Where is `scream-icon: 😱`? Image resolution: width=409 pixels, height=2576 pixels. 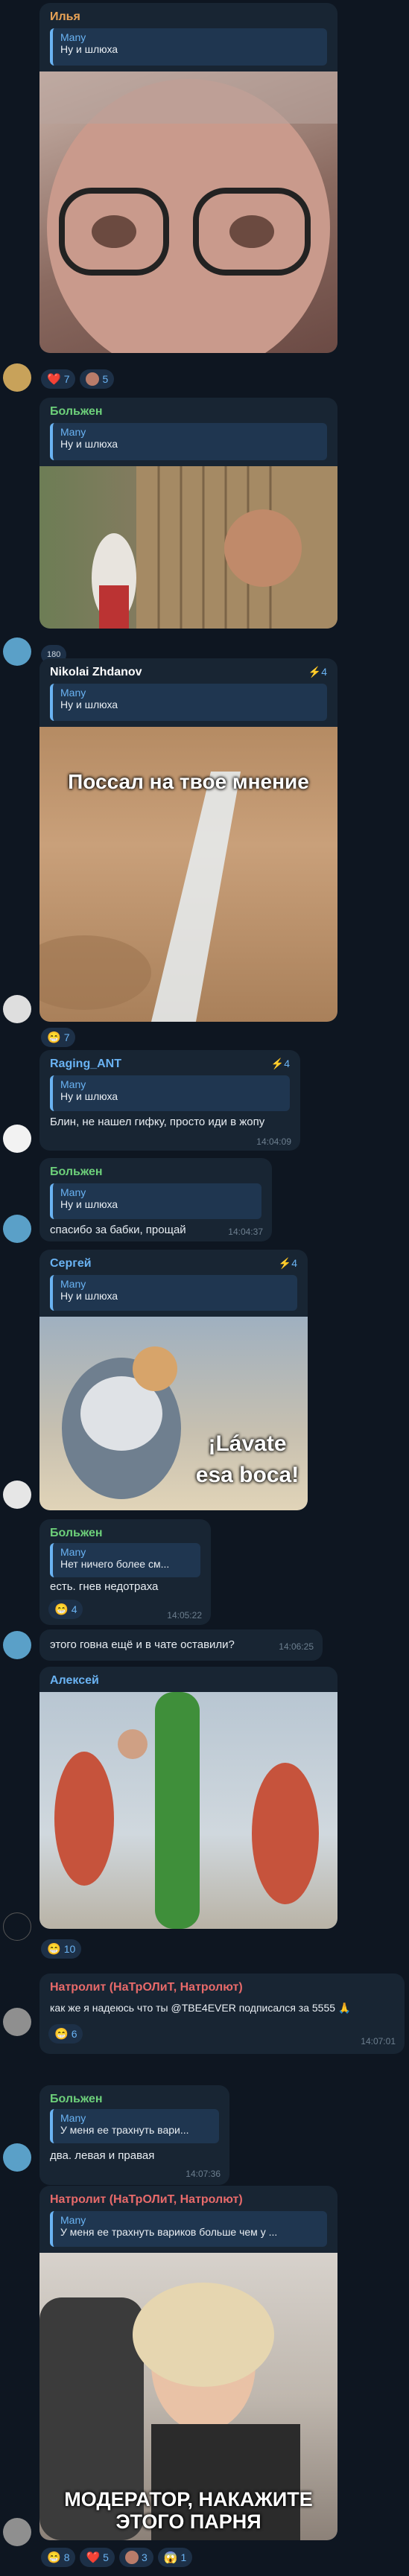
scream-icon: 😱 is located at coordinates (170, 2557).